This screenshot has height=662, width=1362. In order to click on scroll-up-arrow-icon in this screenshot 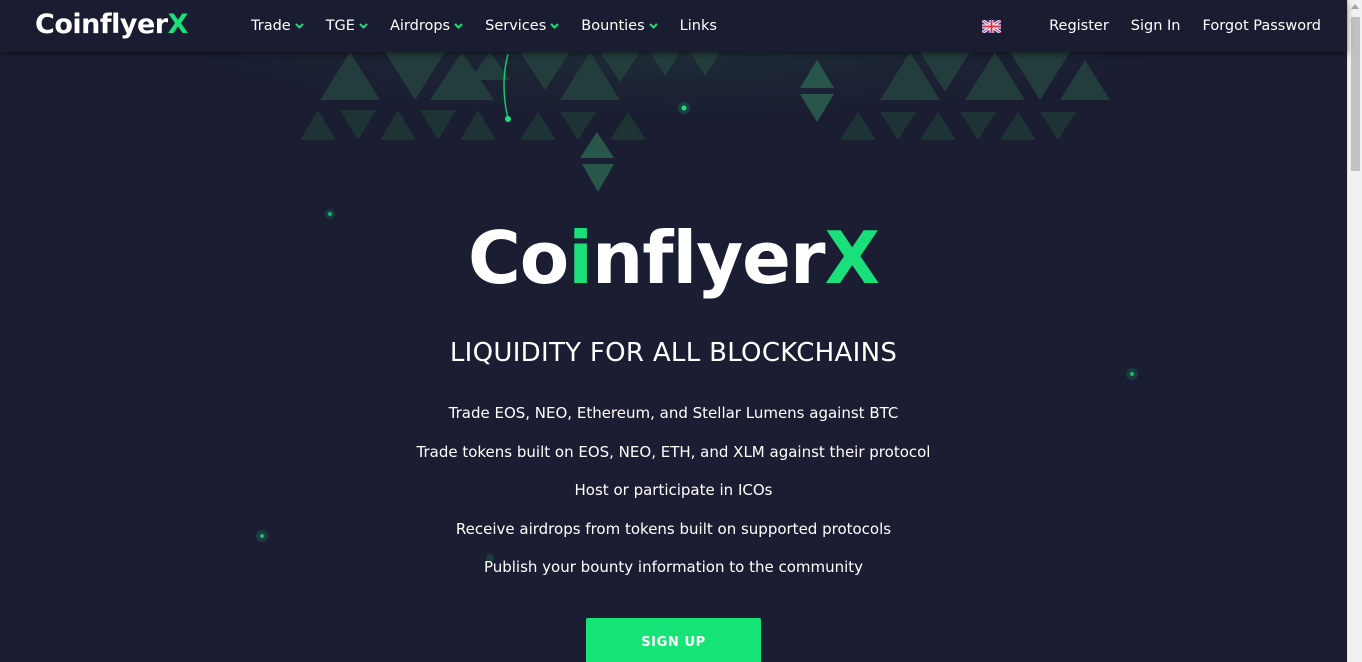, I will do `click(1355, 6)`.